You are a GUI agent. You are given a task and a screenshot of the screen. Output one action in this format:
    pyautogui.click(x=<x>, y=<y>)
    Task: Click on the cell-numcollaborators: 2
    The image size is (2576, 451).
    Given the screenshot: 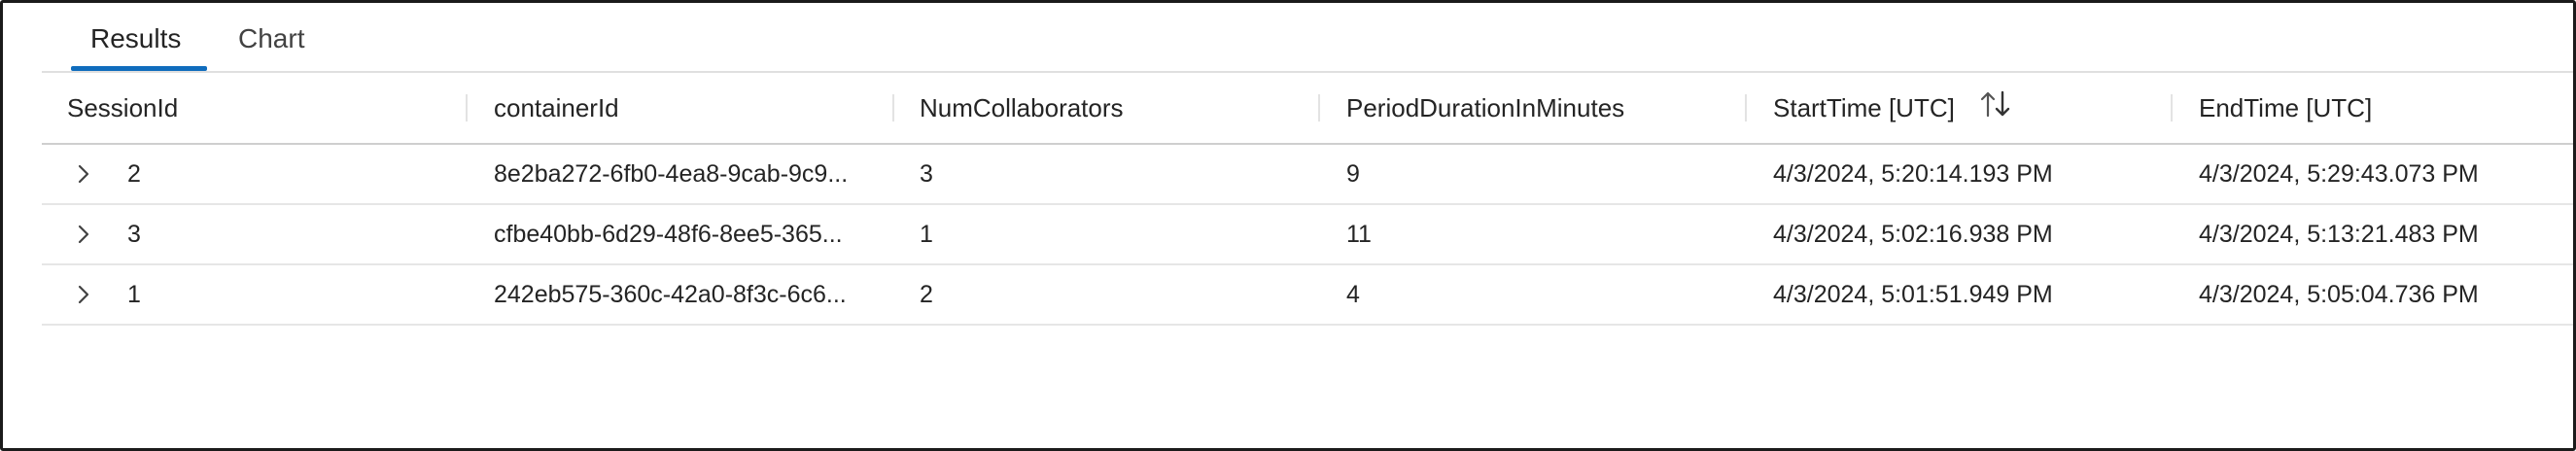 What is the action you would take?
    pyautogui.click(x=926, y=294)
    